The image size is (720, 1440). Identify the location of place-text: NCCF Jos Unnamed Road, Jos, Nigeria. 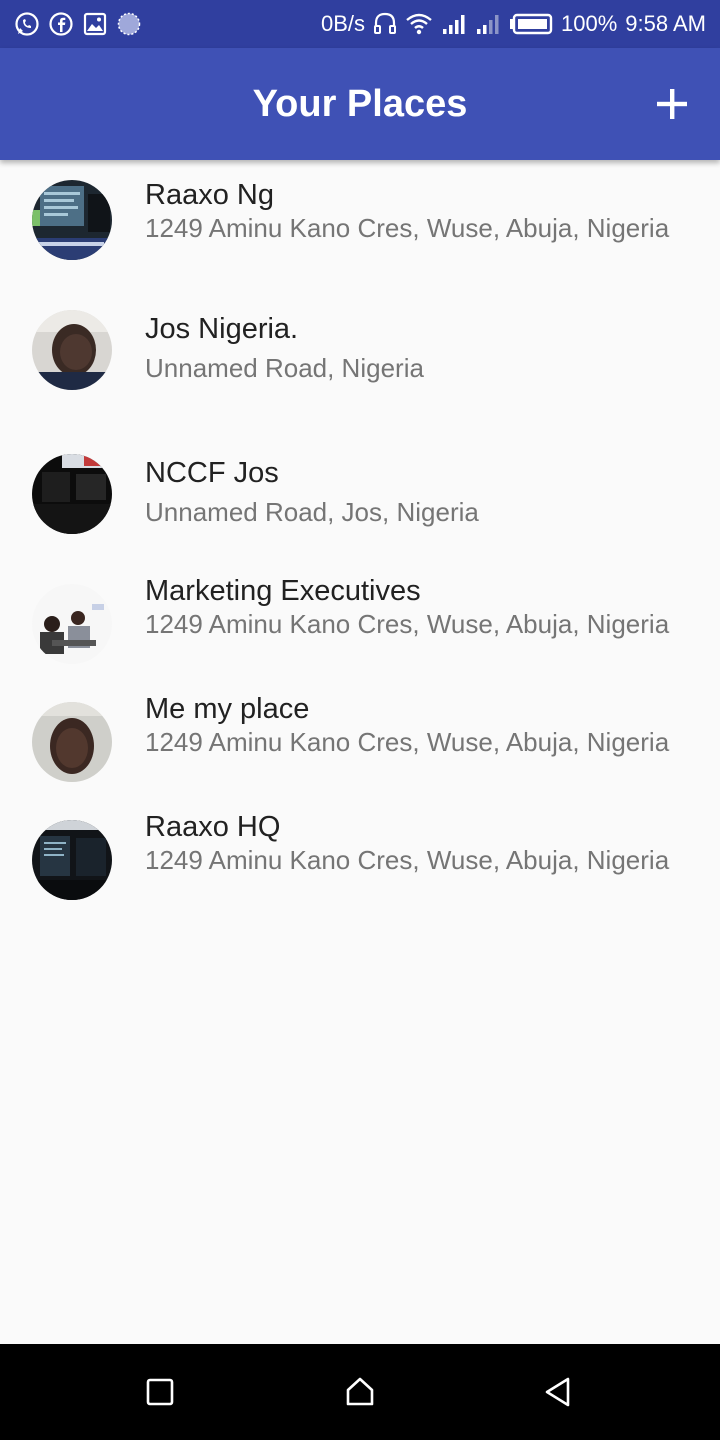
(412, 492).